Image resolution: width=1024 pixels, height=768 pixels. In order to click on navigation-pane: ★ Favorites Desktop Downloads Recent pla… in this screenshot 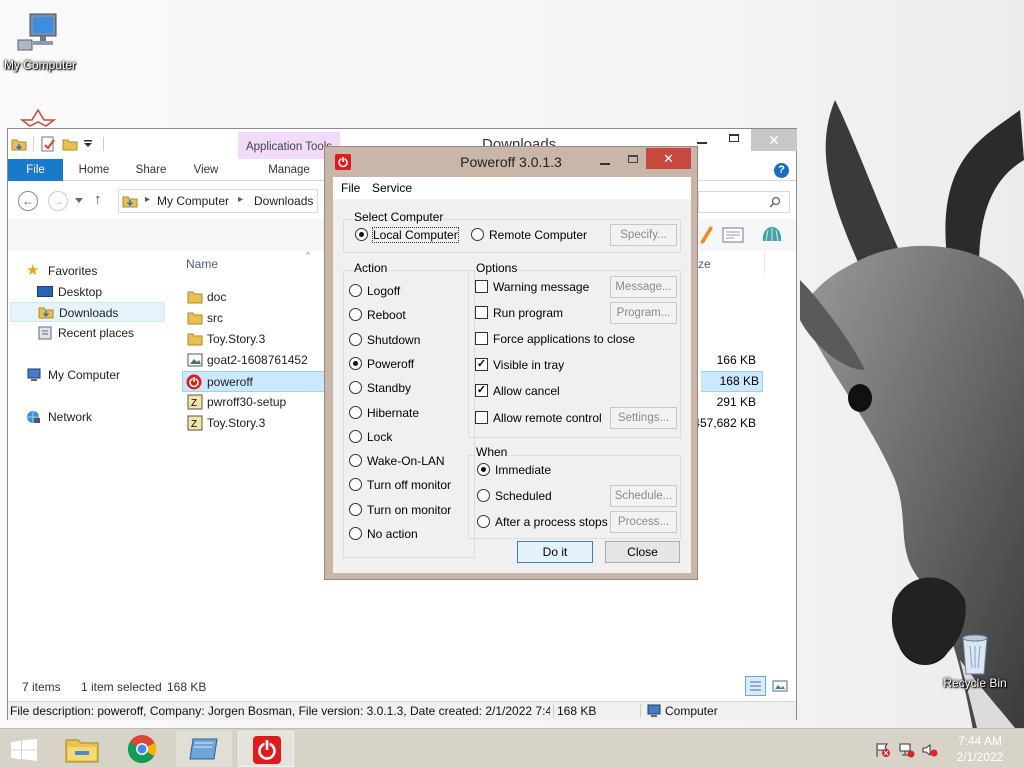, I will do `click(89, 465)`.